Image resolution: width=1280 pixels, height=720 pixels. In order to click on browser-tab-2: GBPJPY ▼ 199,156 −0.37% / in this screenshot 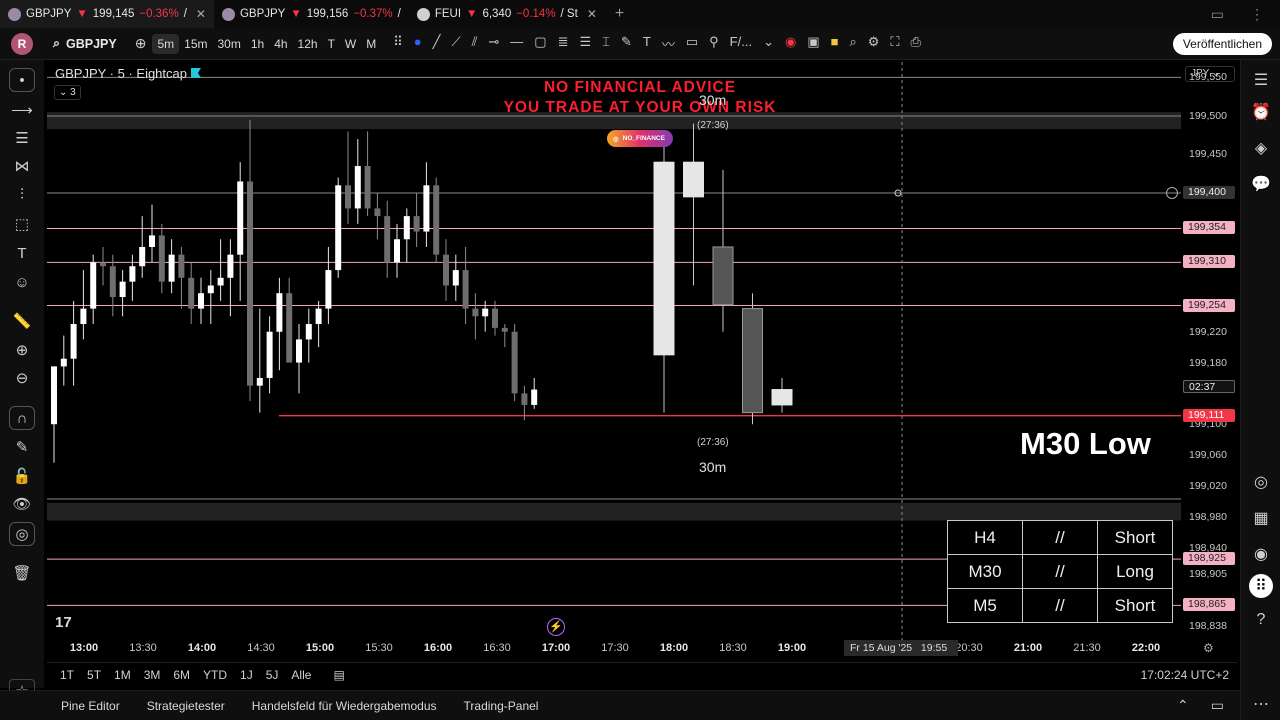, I will do `click(311, 14)`.